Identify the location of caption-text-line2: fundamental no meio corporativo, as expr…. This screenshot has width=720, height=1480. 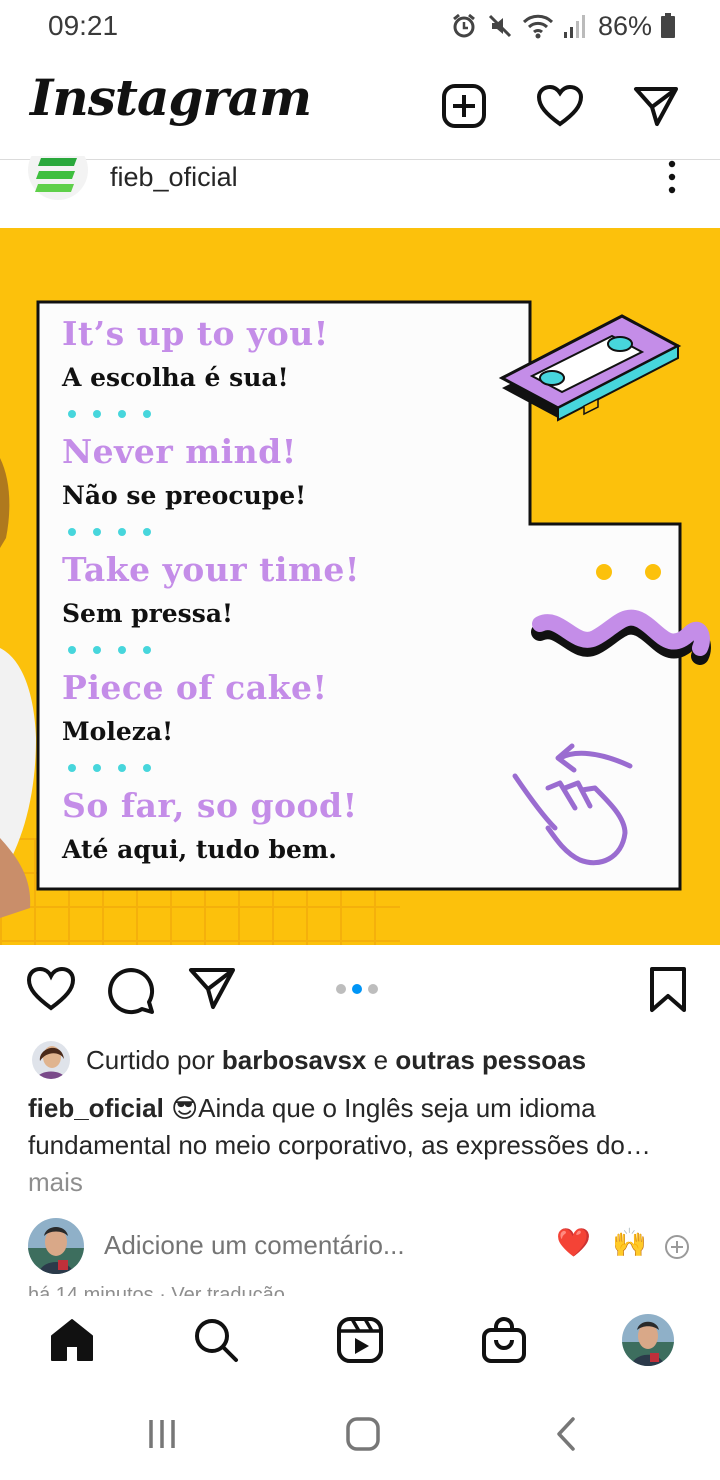
(339, 1145).